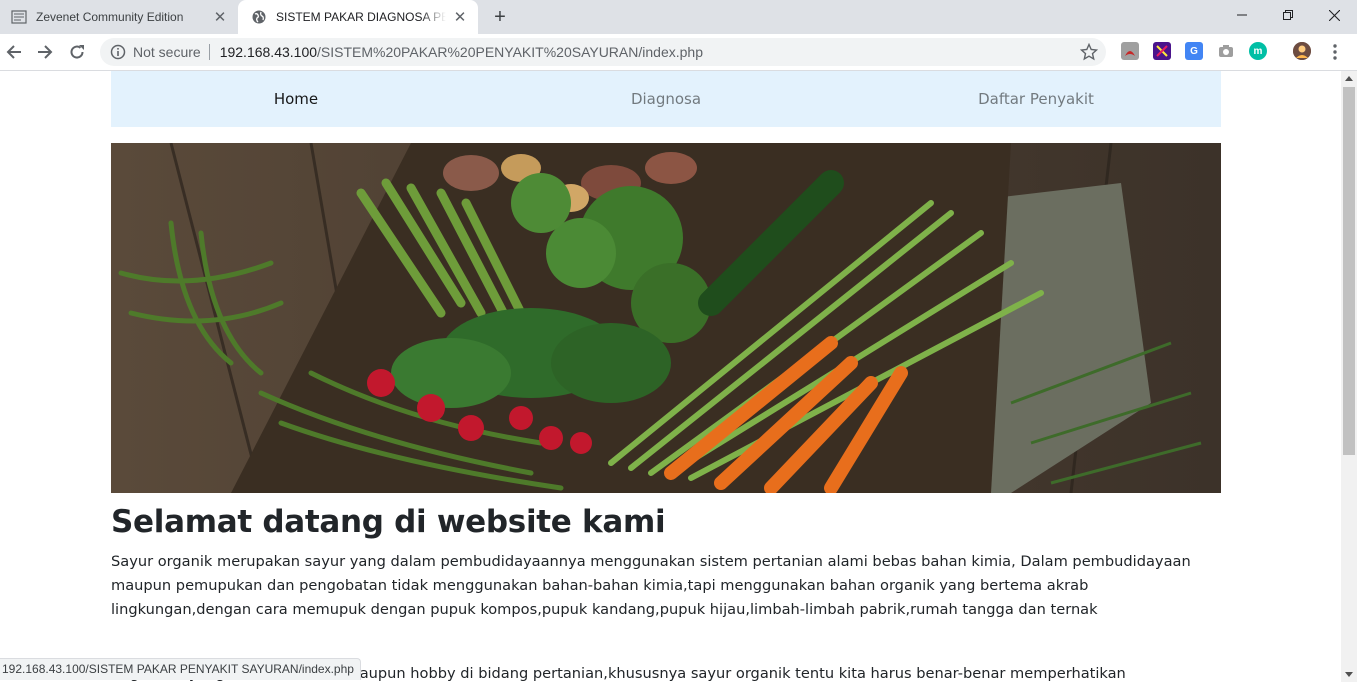 The width and height of the screenshot is (1357, 682). I want to click on divider, so click(209, 52).